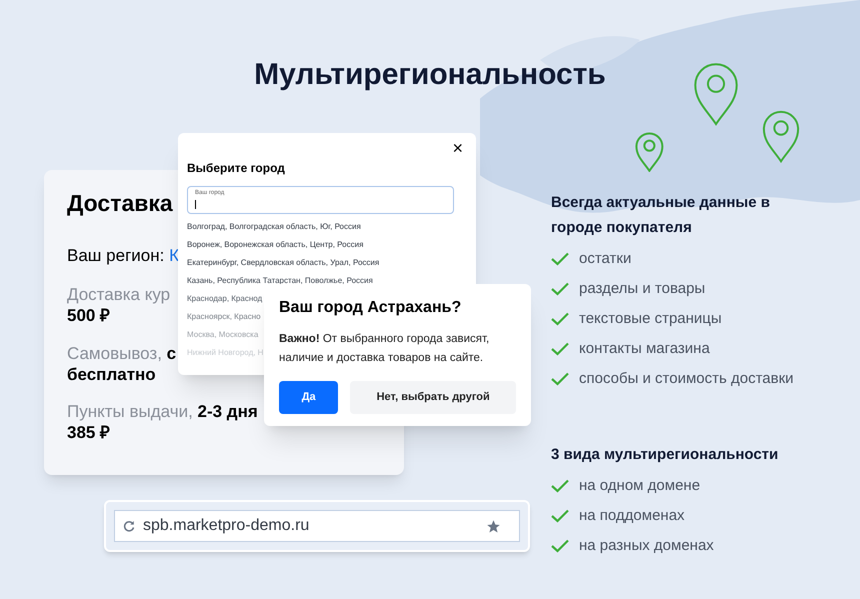  Describe the element at coordinates (171, 353) in the screenshot. I see `delivery-term: с` at that location.